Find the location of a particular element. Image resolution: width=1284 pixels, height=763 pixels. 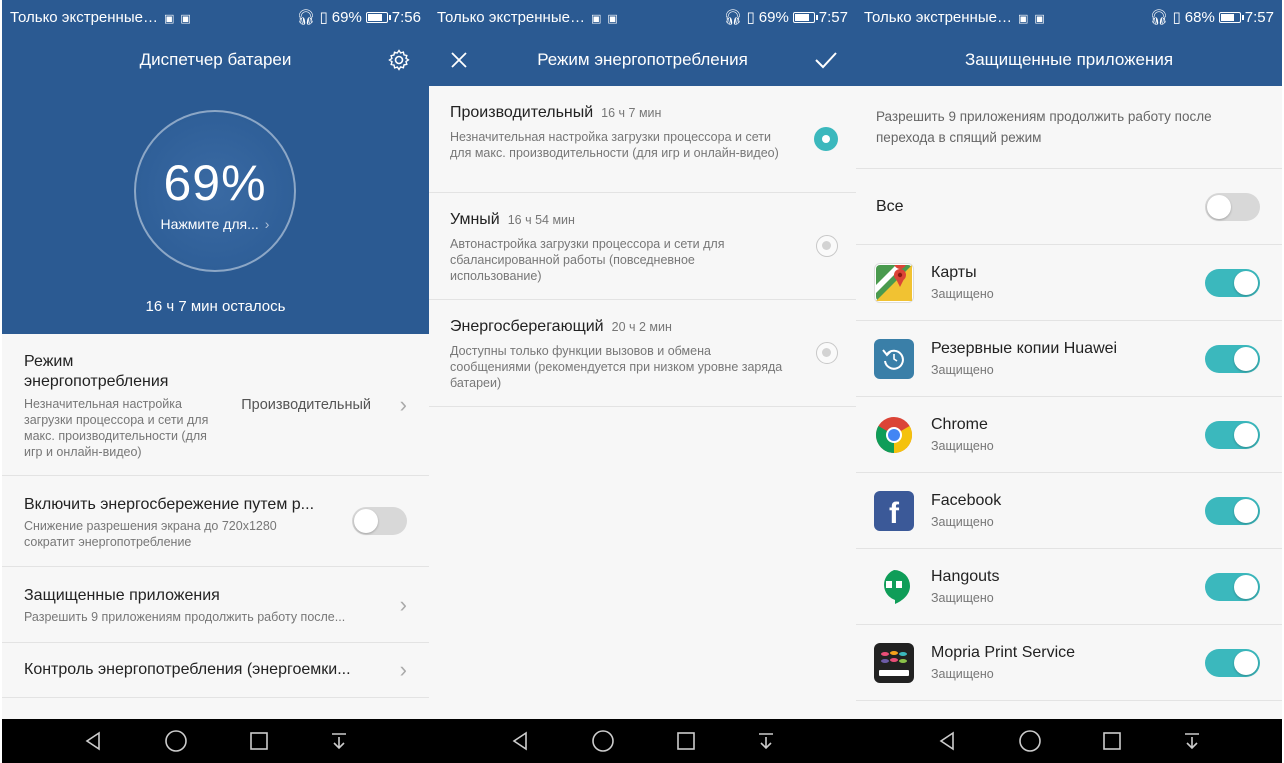

status-bar: Только экстренные… ▣ ▣ 🎧︎ ▯ 68% 7:57 is located at coordinates (1069, 17).